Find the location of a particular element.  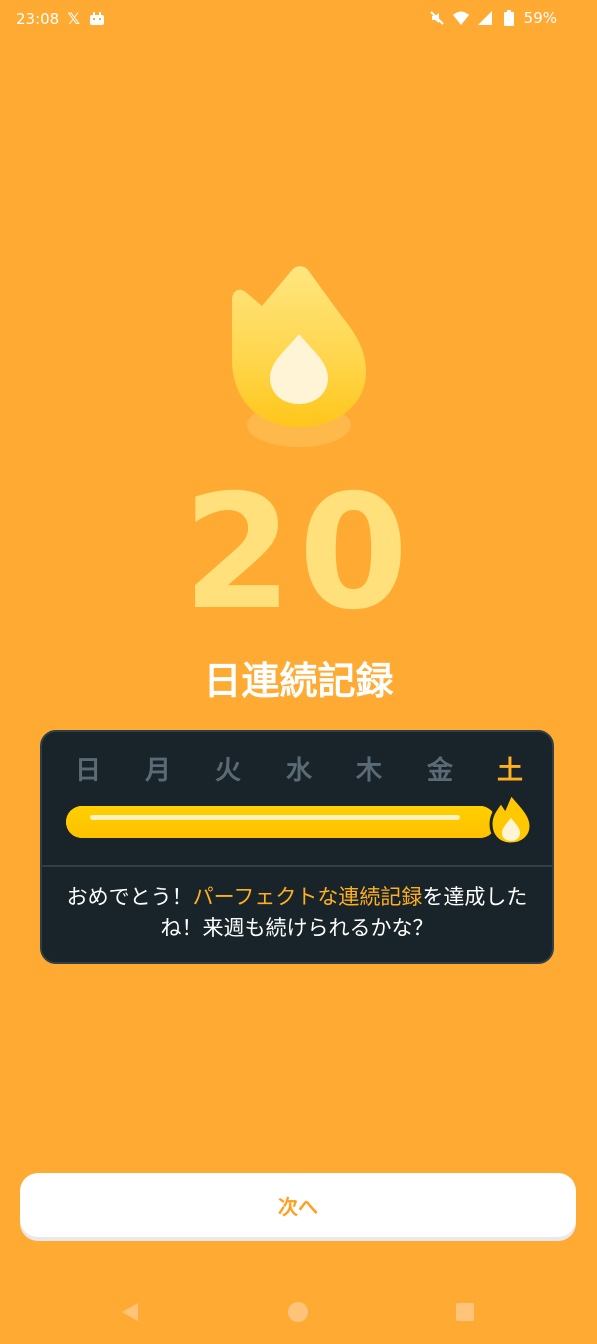

day-mon: 月 is located at coordinates (157, 771).